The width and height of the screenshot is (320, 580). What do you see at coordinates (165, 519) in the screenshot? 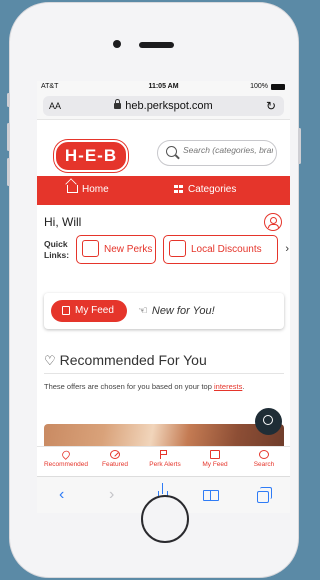
I see `home-button` at bounding box center [165, 519].